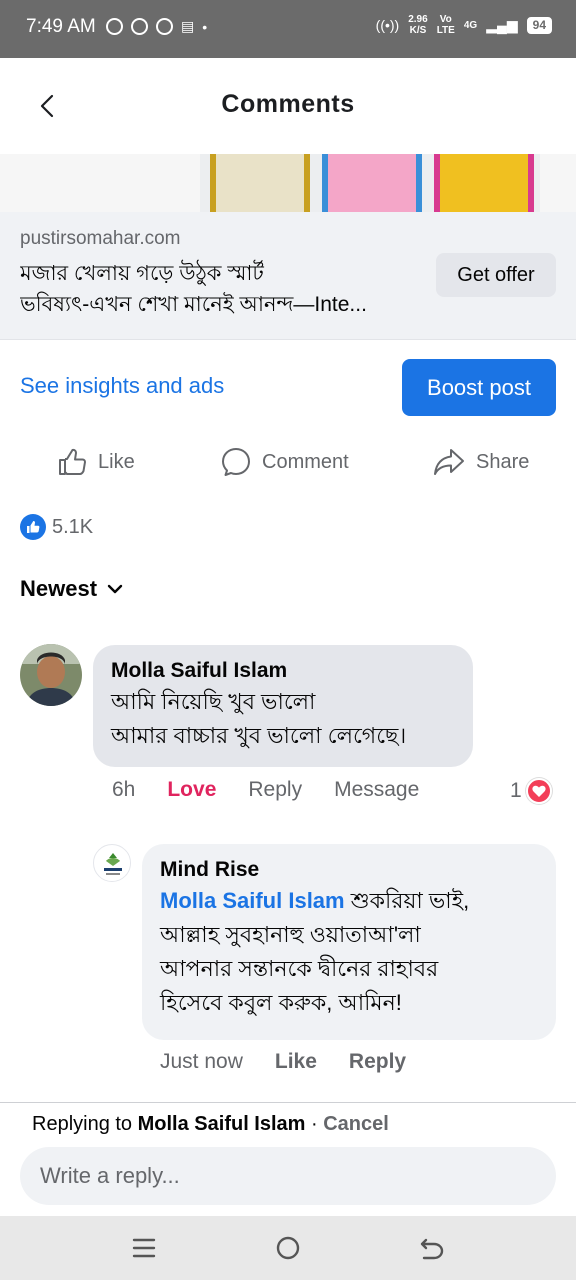 The image size is (576, 1280). I want to click on replying-name: Molla Saiful Islam, so click(221, 1124).